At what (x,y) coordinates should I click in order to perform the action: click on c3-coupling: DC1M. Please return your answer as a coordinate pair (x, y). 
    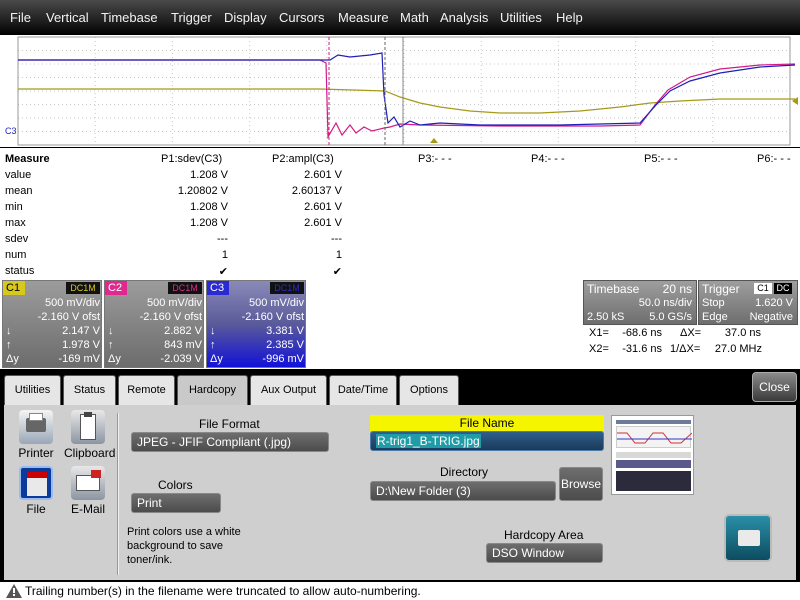
    Looking at the image, I should click on (287, 288).